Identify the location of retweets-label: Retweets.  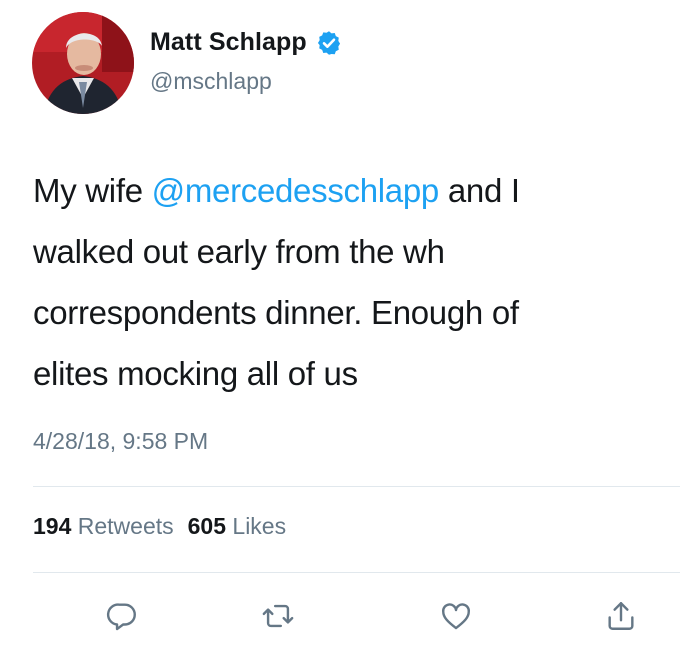
(125, 526).